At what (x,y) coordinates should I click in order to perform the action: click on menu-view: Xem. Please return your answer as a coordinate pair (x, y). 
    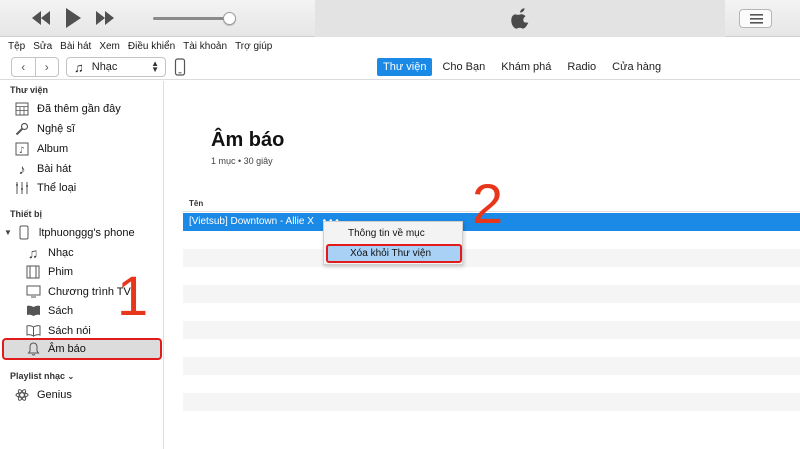
    Looking at the image, I should click on (109, 46).